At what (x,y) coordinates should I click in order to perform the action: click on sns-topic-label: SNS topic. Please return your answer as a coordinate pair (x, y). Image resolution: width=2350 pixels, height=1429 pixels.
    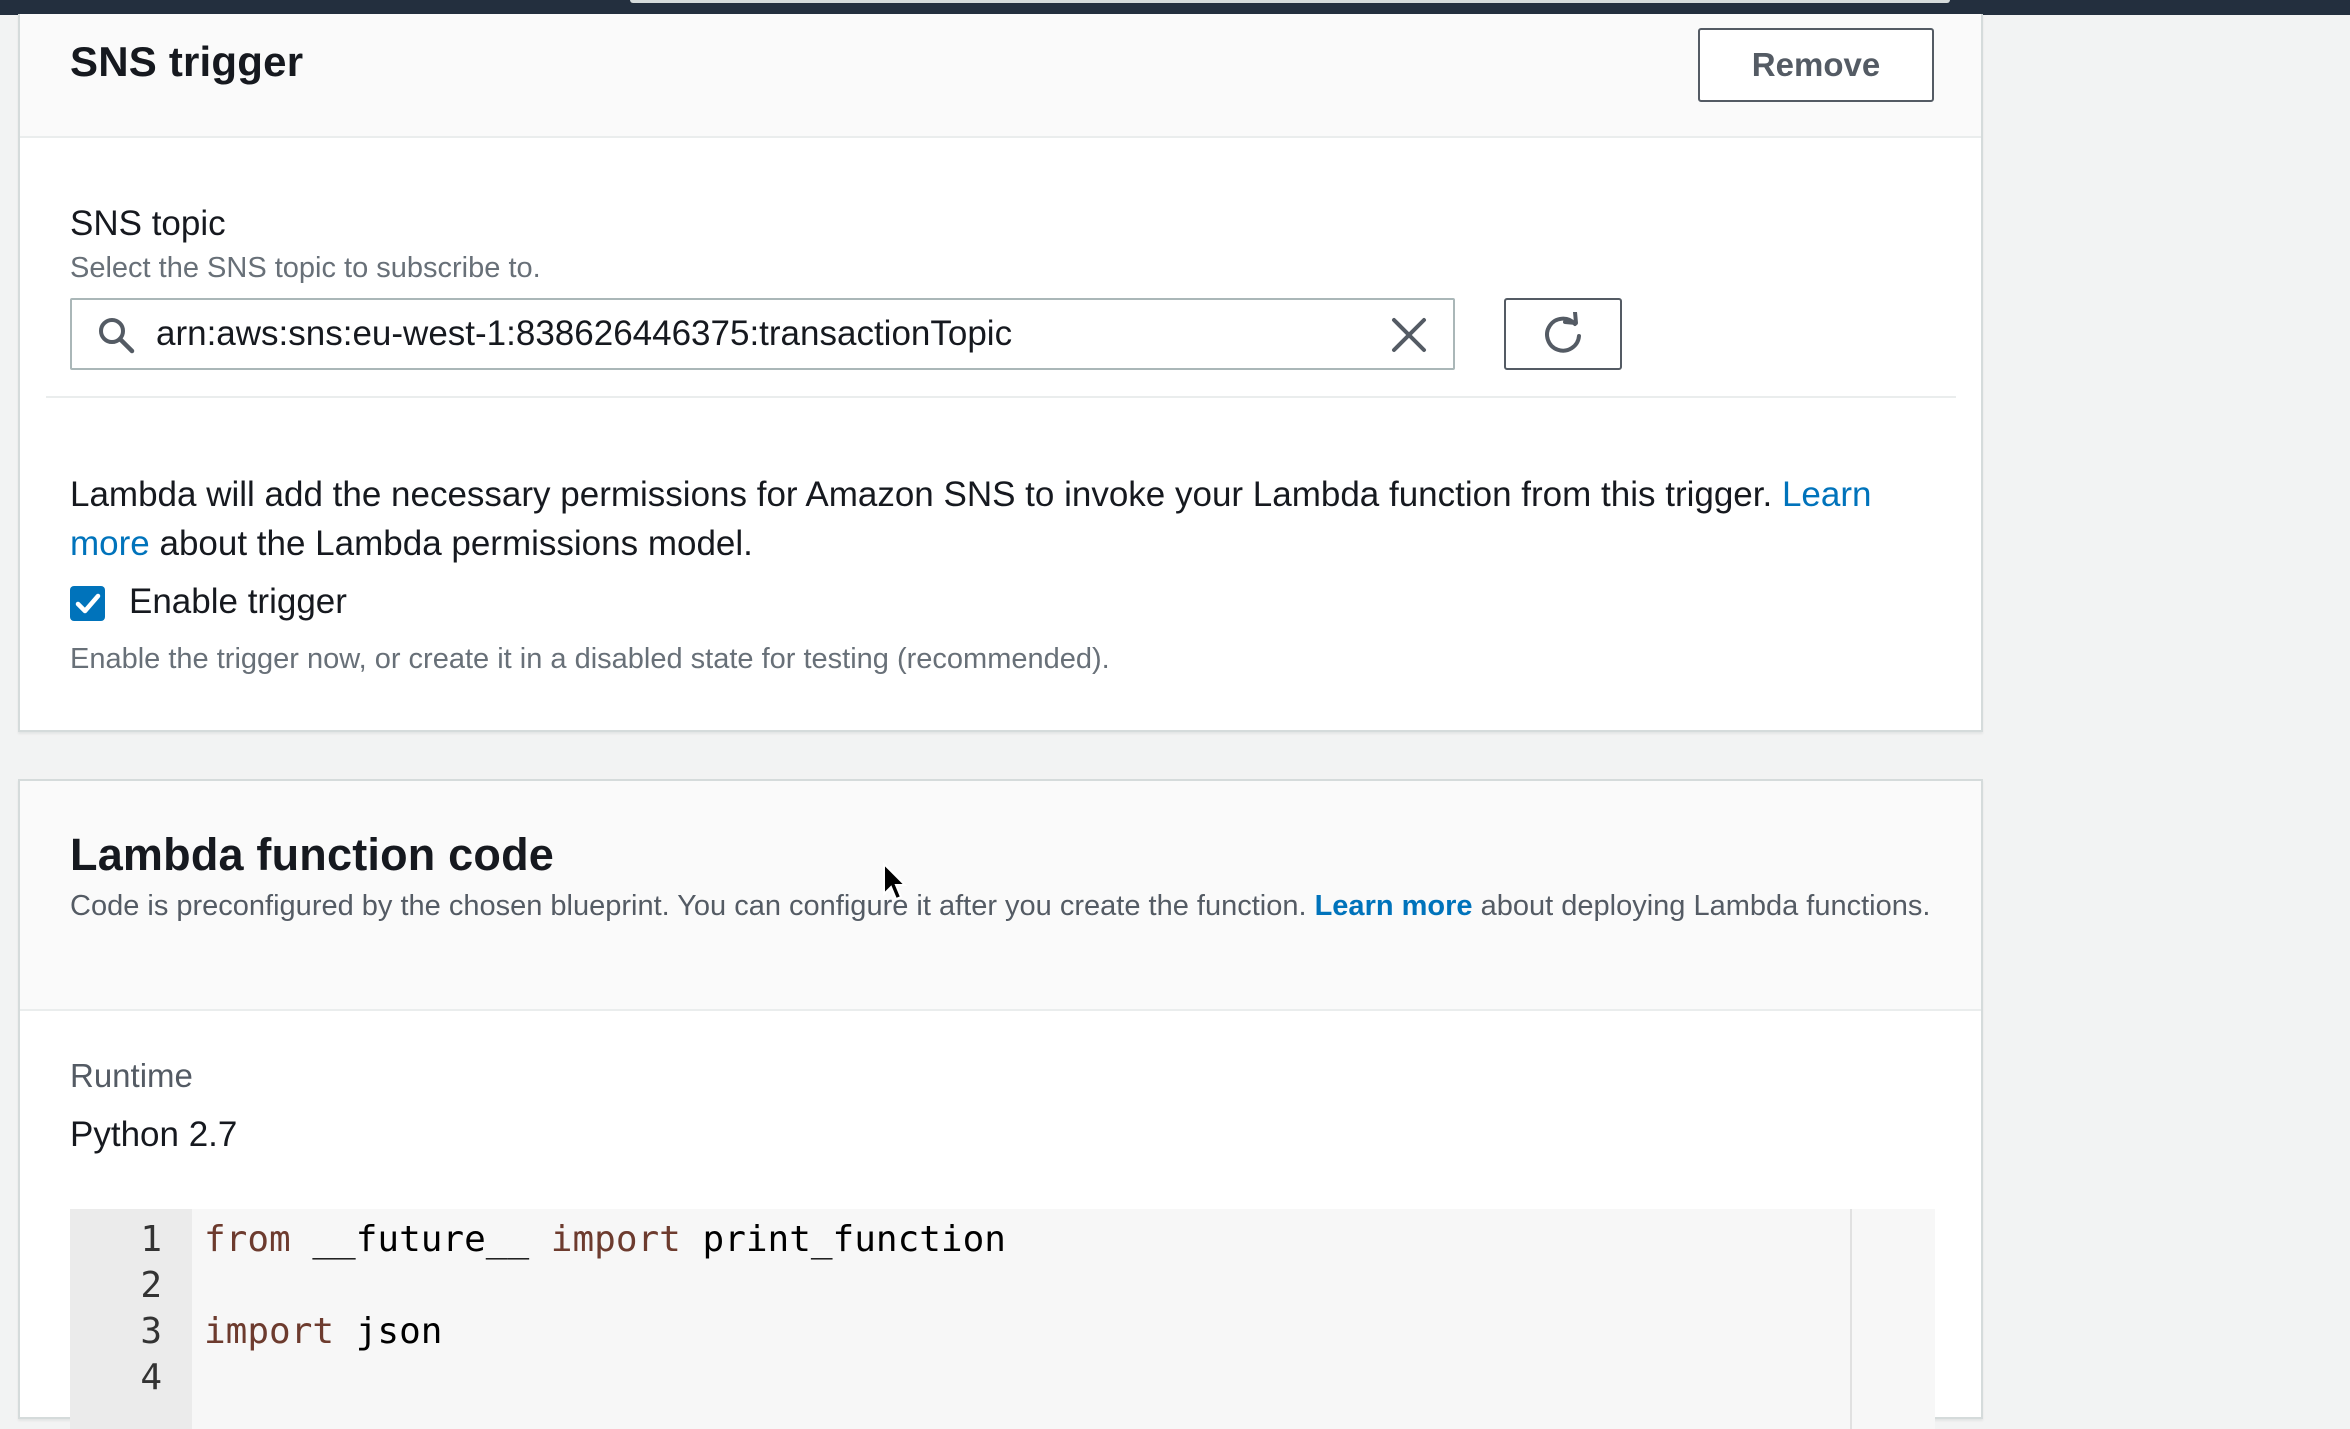
    Looking at the image, I should click on (148, 223).